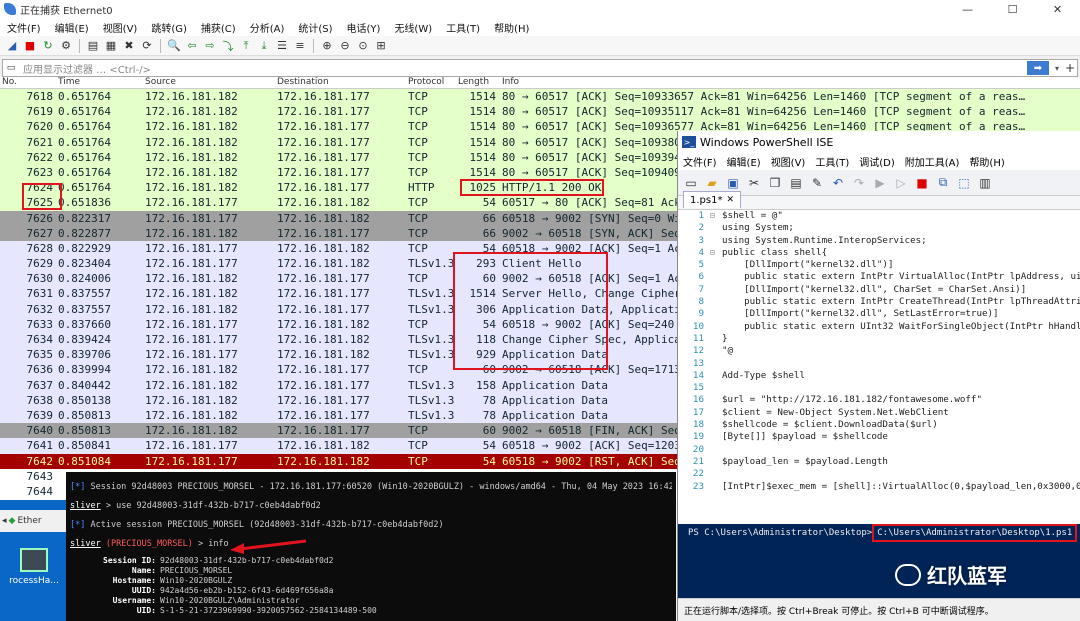 This screenshot has height=621, width=1080. Describe the element at coordinates (66, 46) in the screenshot. I see `capture-options-icon: ⚙` at that location.